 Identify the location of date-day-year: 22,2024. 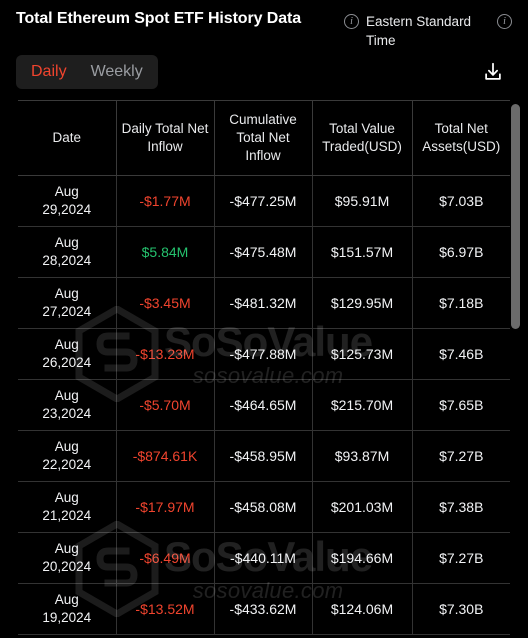
(67, 464).